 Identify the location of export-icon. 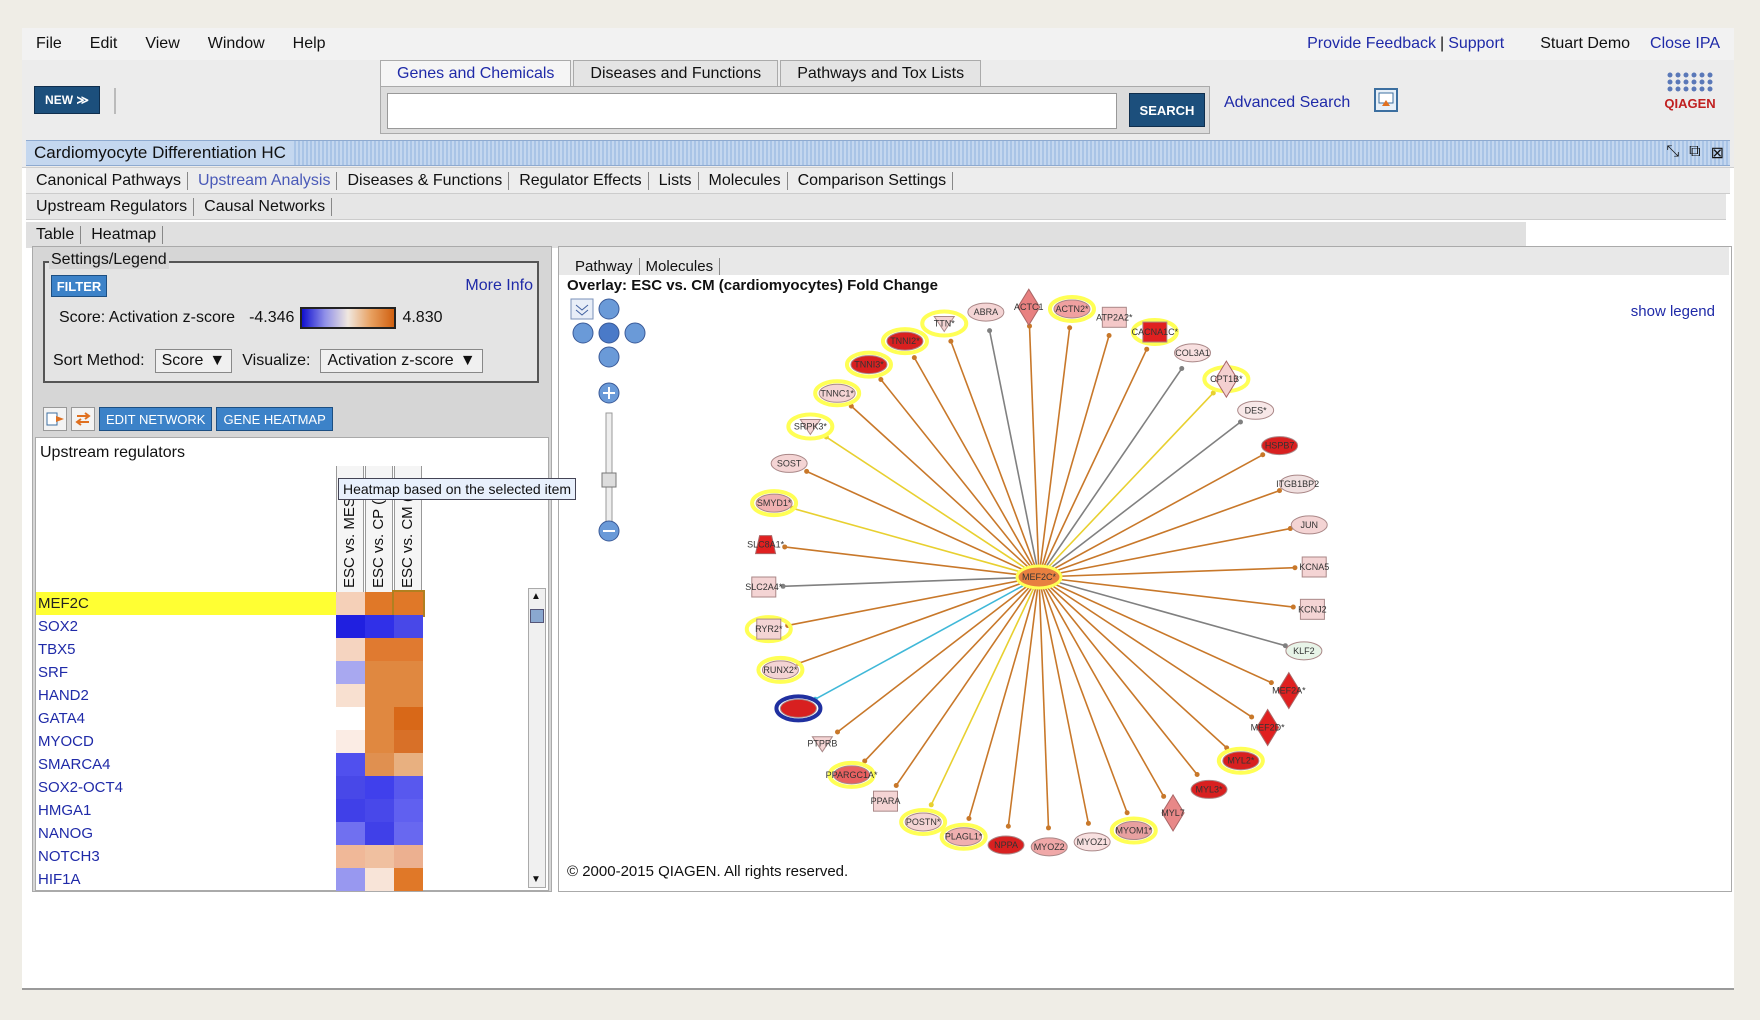
(55, 419).